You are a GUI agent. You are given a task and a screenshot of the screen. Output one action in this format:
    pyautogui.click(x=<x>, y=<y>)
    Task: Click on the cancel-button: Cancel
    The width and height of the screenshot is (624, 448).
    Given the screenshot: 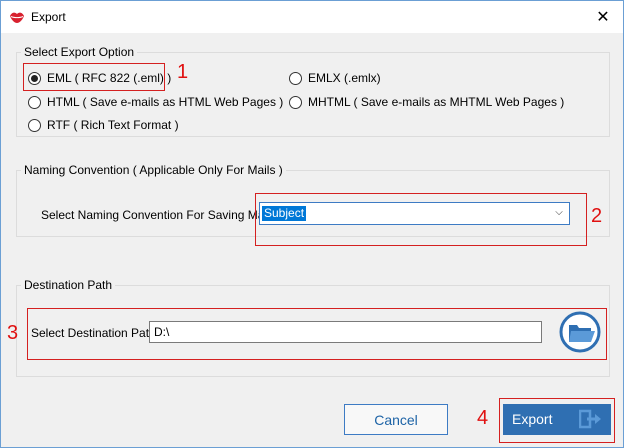 What is the action you would take?
    pyautogui.click(x=396, y=419)
    